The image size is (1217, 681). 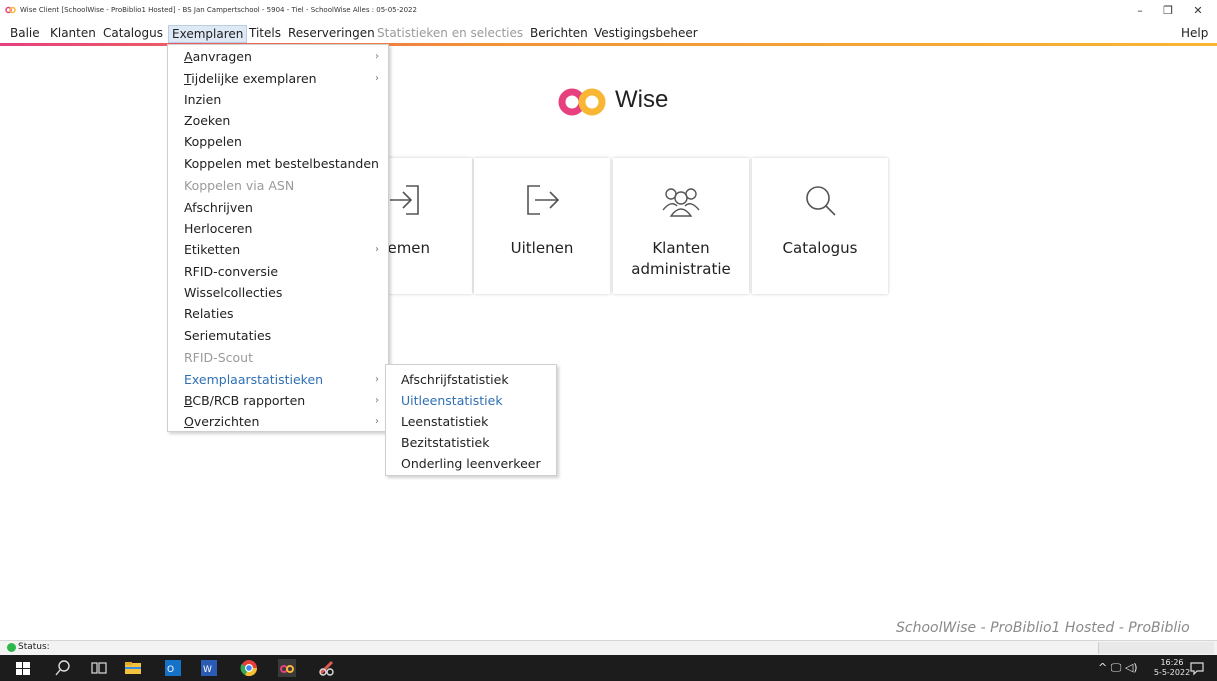 I want to click on menuitem-wisselcollecties: Wisselcollecties, so click(x=233, y=292).